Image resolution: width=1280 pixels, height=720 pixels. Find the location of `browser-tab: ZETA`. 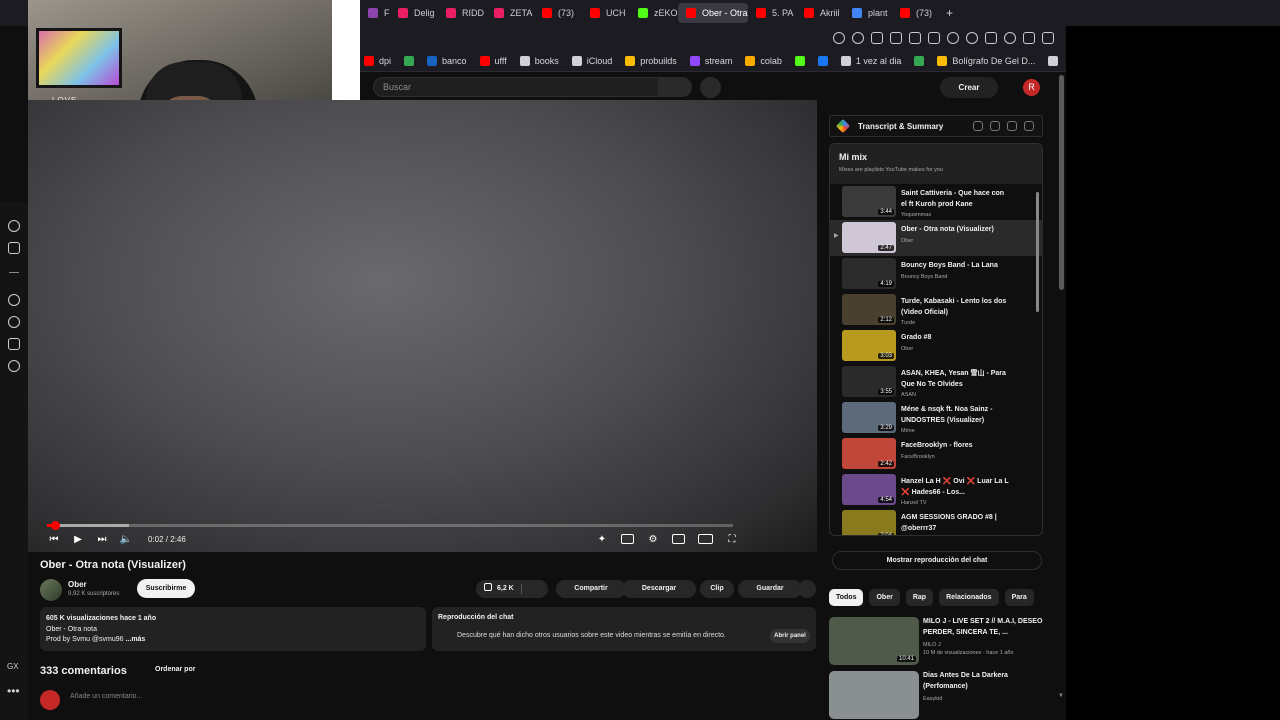

browser-tab: ZETA is located at coordinates (510, 13).